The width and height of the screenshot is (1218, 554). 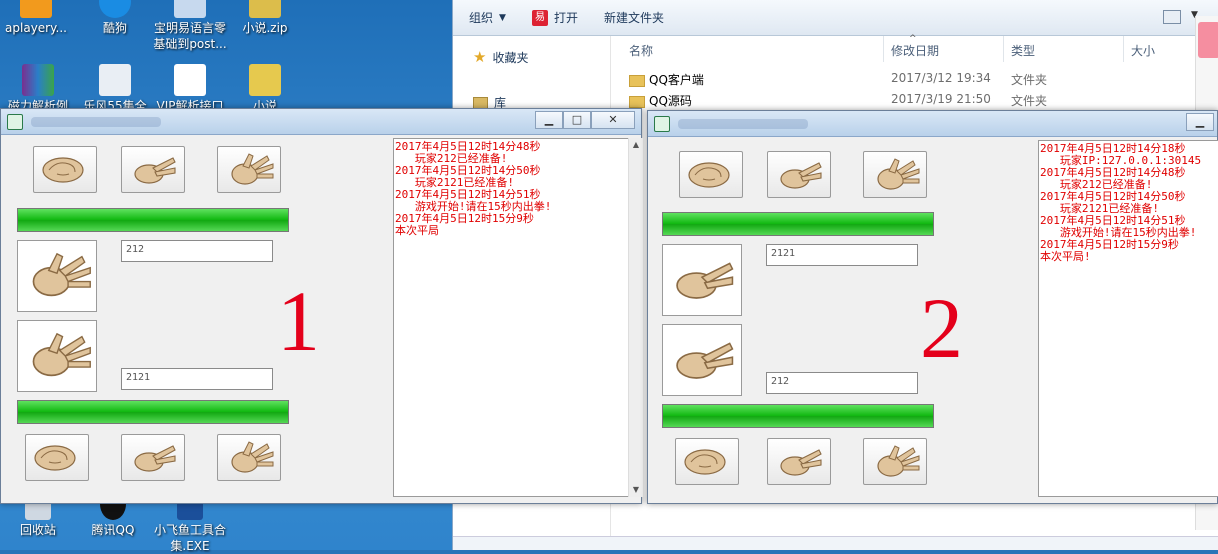 I want to click on star-icon: ★, so click(x=480, y=57).